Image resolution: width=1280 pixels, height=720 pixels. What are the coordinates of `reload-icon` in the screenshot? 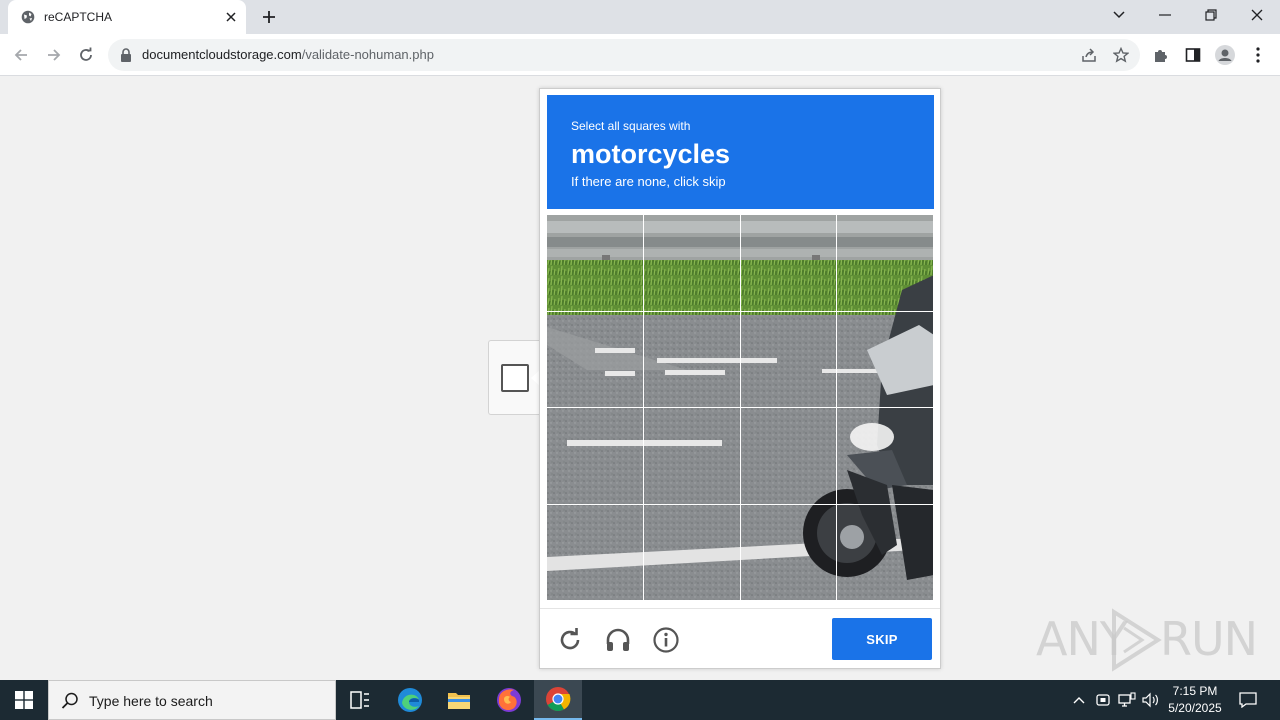 It's located at (570, 640).